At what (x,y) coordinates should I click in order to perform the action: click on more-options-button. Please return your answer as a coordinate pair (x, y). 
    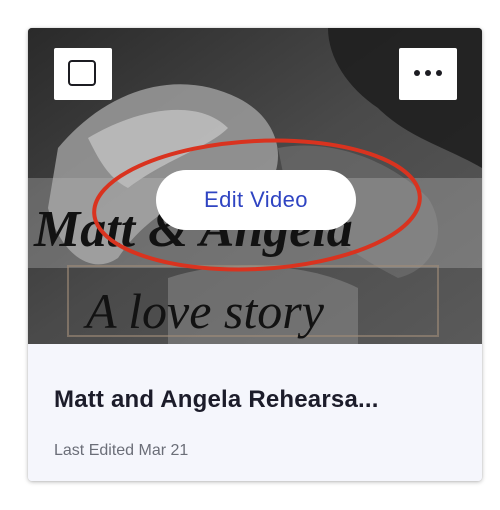
    Looking at the image, I should click on (428, 74).